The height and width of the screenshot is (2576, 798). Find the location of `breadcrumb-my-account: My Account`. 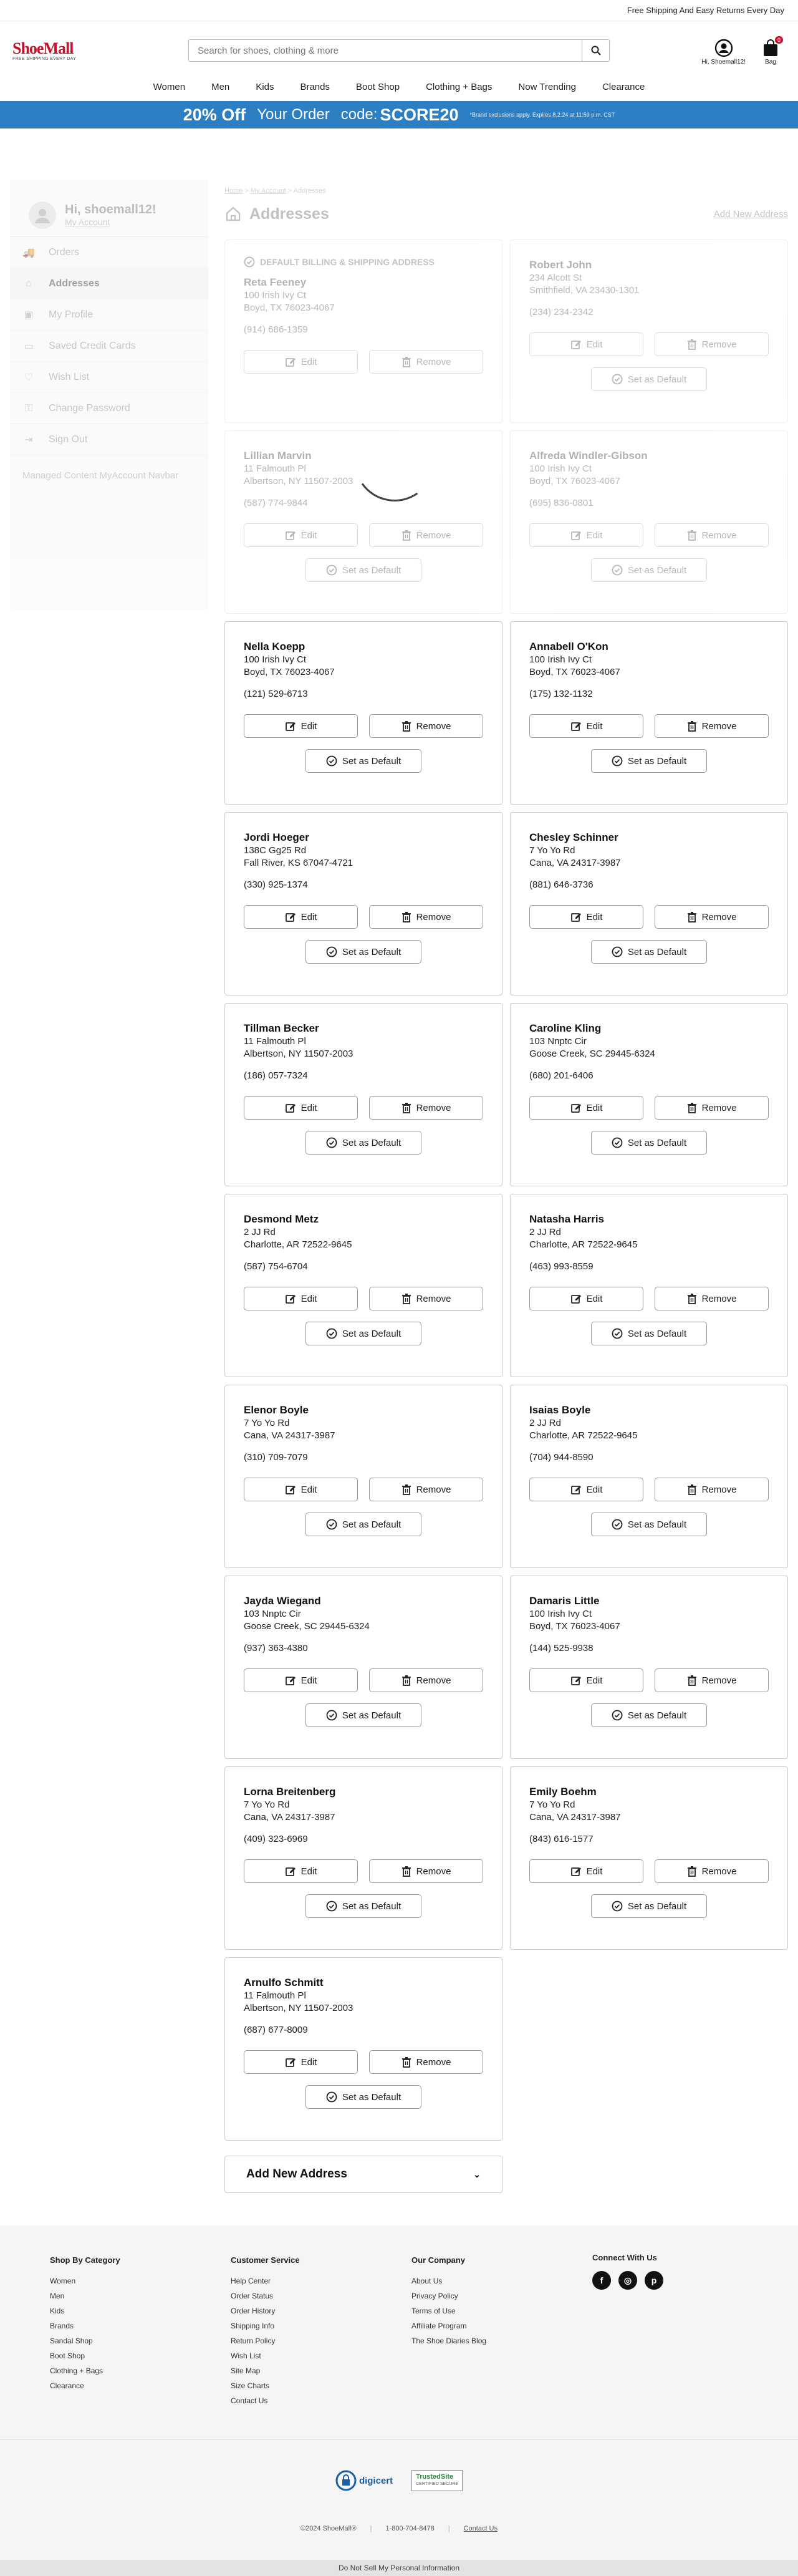

breadcrumb-my-account: My Account is located at coordinates (268, 191).